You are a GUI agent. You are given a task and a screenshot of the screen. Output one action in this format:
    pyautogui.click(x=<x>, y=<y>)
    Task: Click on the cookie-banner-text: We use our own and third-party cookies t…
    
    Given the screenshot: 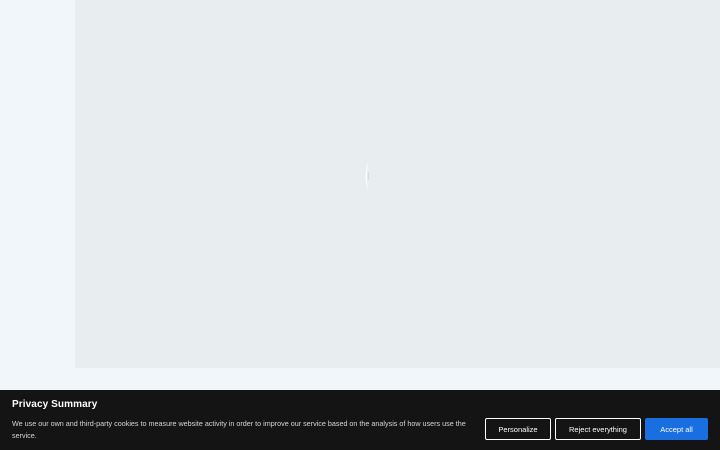 What is the action you would take?
    pyautogui.click(x=239, y=429)
    